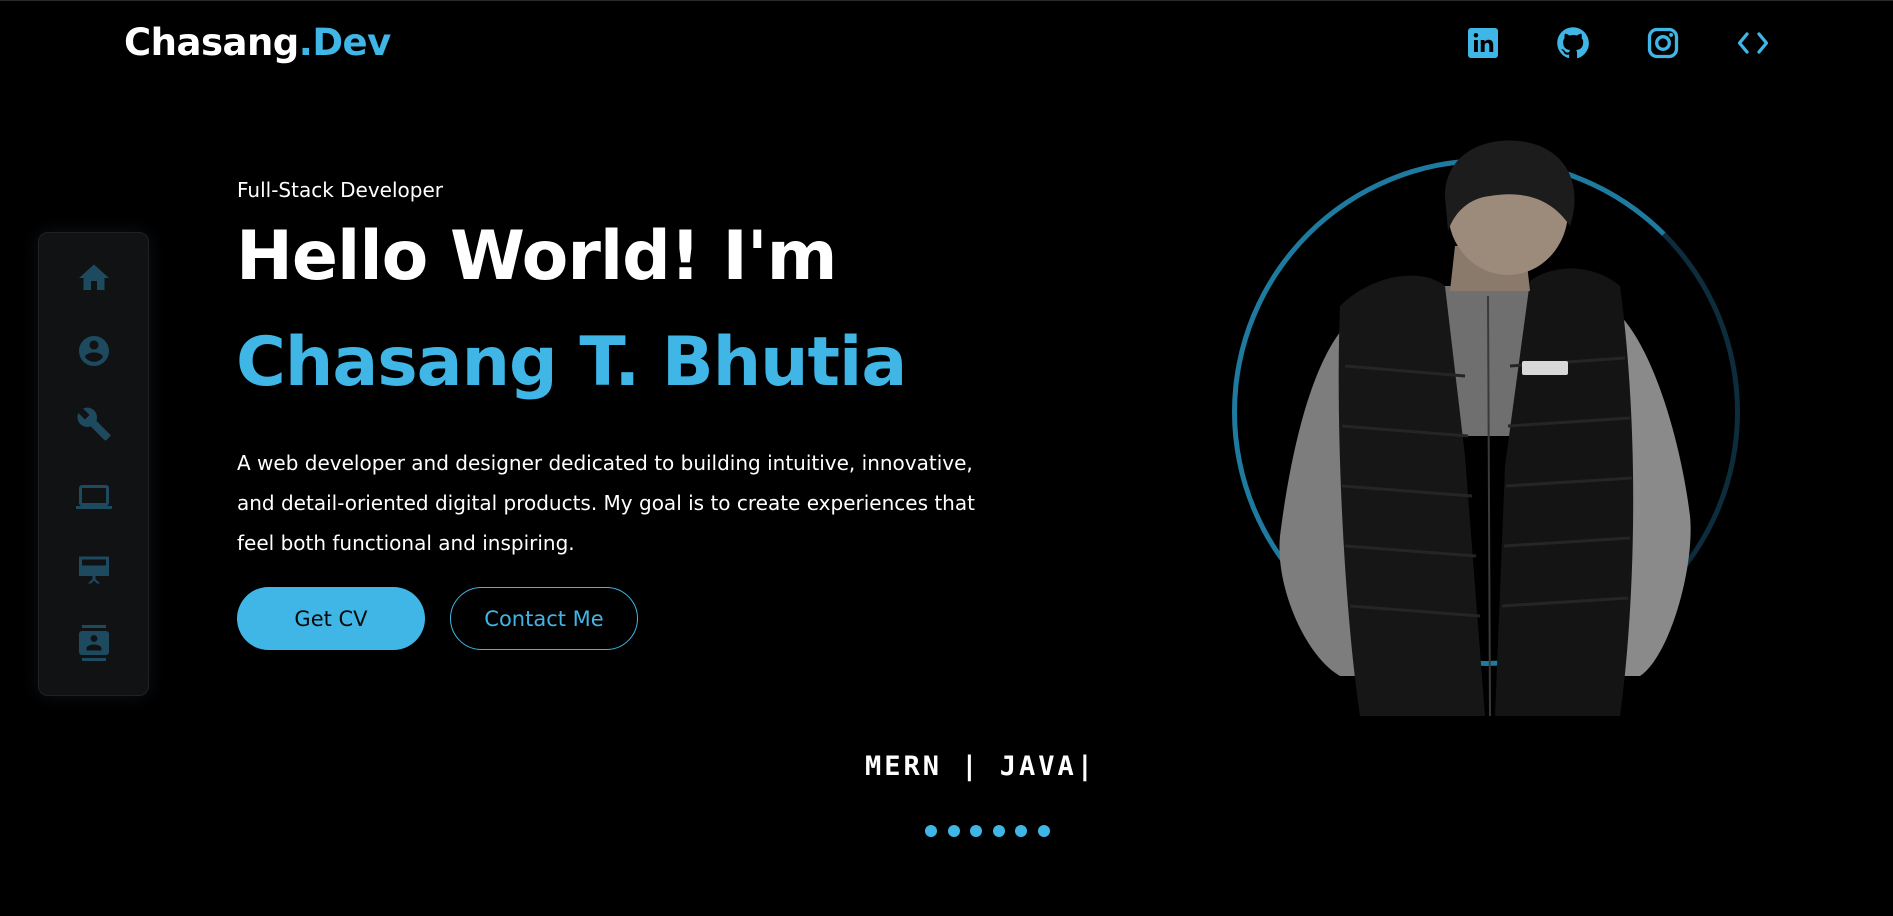  I want to click on typing-text: MERN | JAVA|, so click(981, 766).